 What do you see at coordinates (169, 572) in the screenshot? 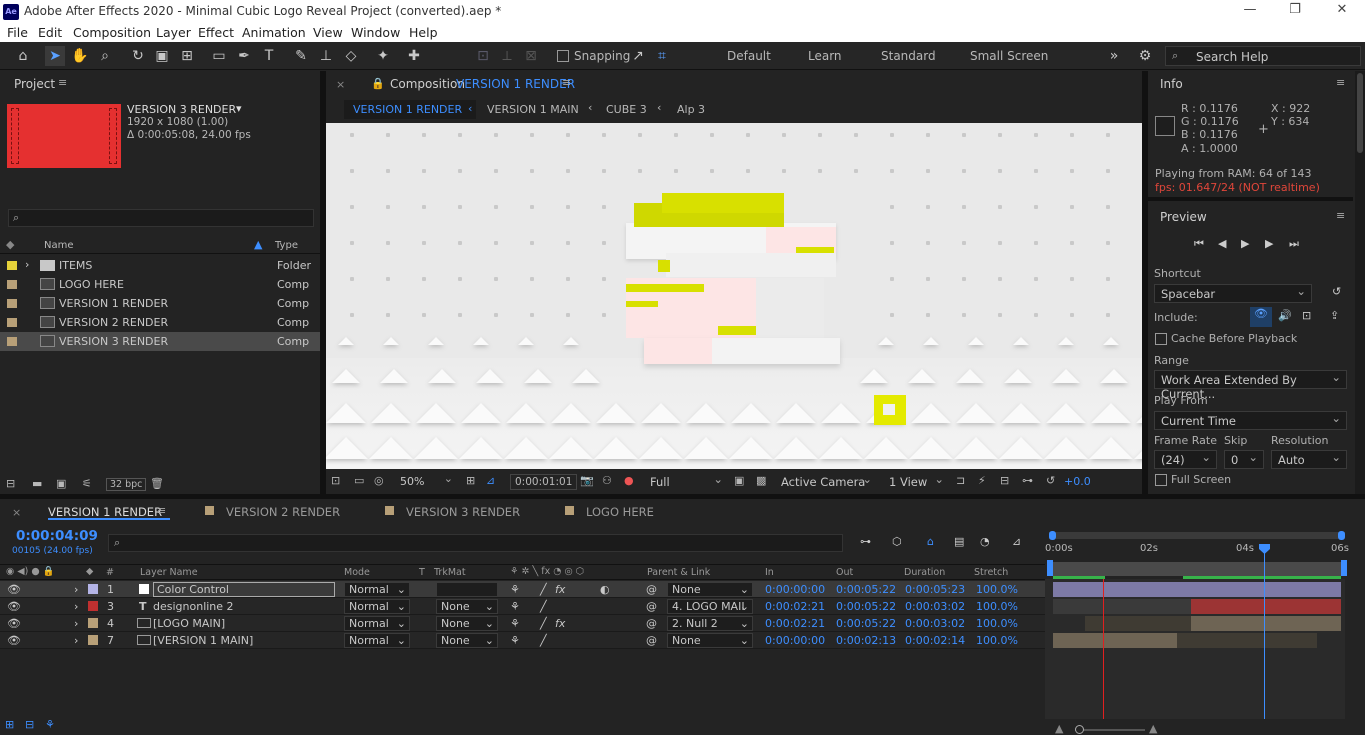
I see `col-layer-name: Layer Name` at bounding box center [169, 572].